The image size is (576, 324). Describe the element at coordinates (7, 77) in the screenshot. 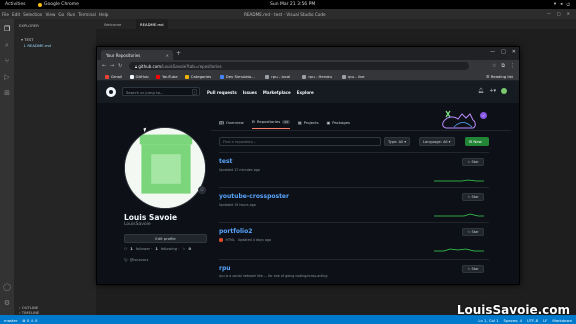

I see `run-debug-icon: ▷` at that location.